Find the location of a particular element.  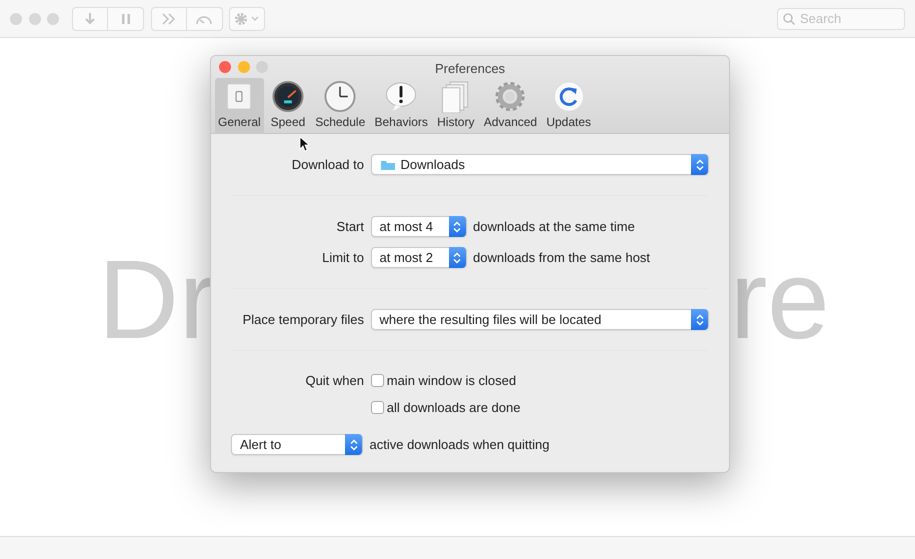

preferences-tab: Updates is located at coordinates (568, 106).